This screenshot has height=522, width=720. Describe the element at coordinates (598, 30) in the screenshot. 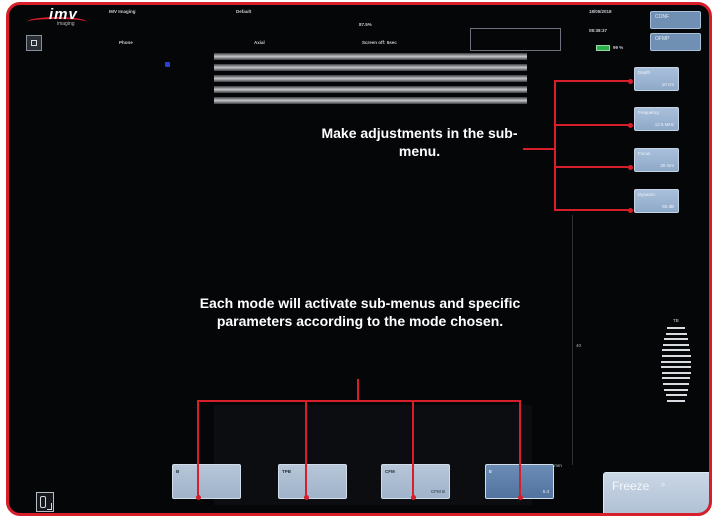

I see `time-readout: 08:38:37` at that location.